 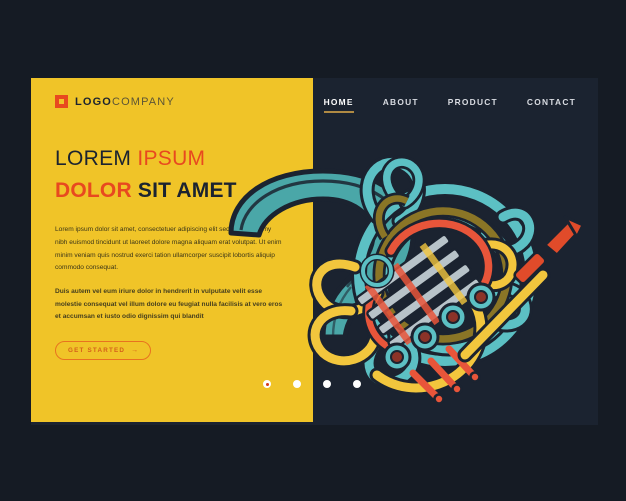 I want to click on horn-valve-slides, so click(x=419, y=292).